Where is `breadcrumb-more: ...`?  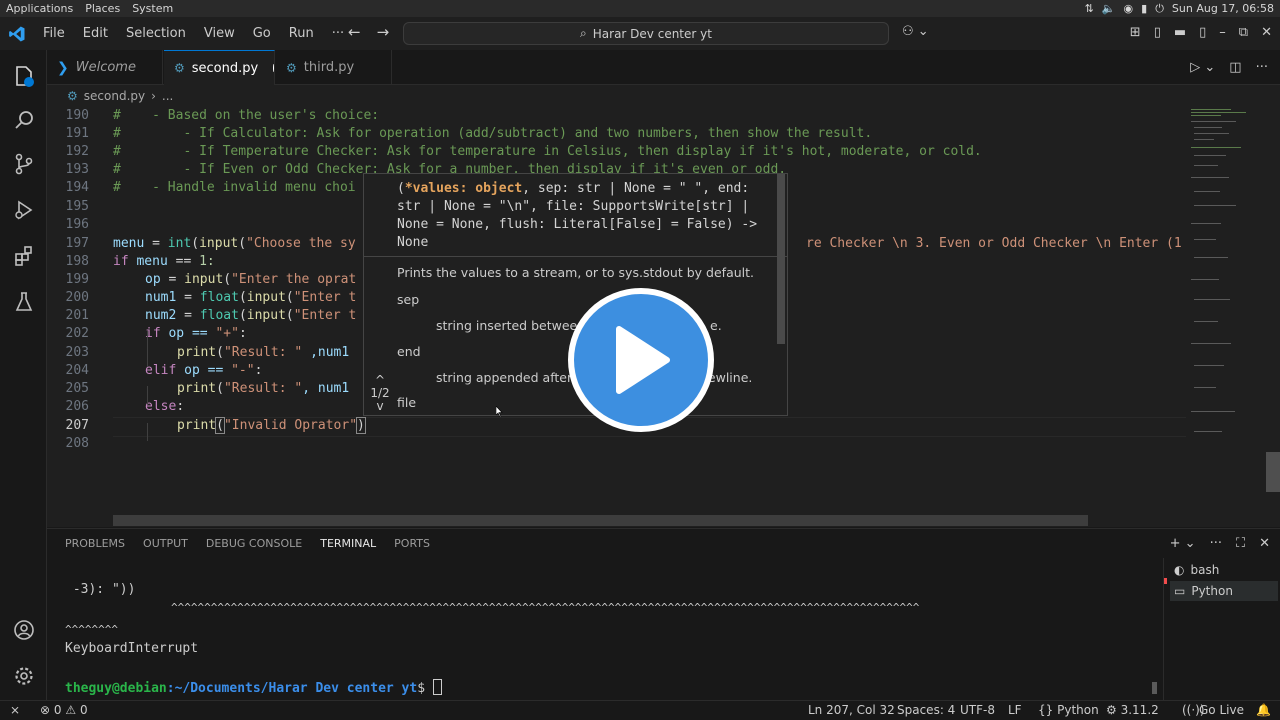 breadcrumb-more: ... is located at coordinates (167, 96).